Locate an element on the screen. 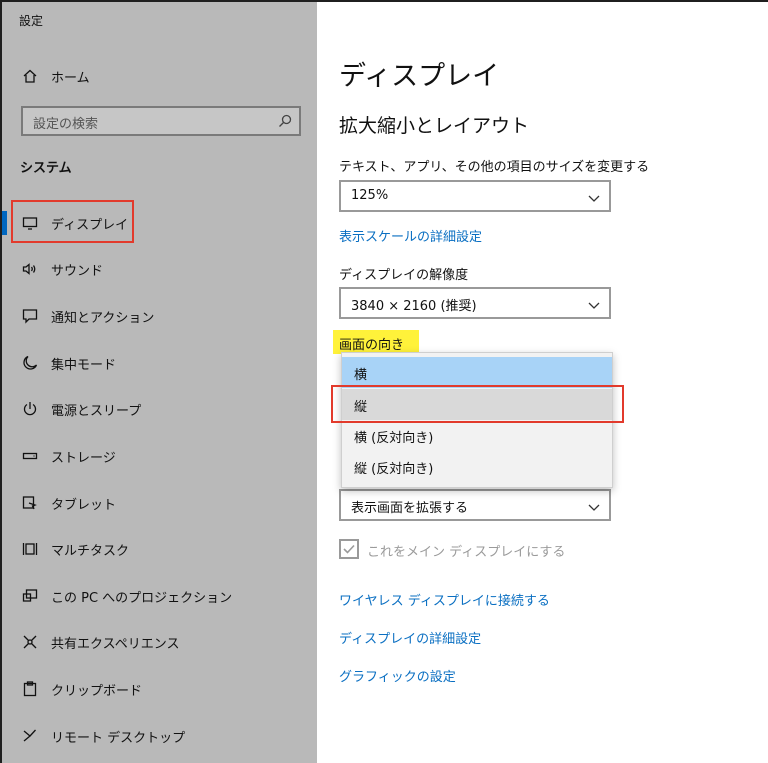  checkbox-label: これをメイン ディスプレイにする is located at coordinates (466, 552).